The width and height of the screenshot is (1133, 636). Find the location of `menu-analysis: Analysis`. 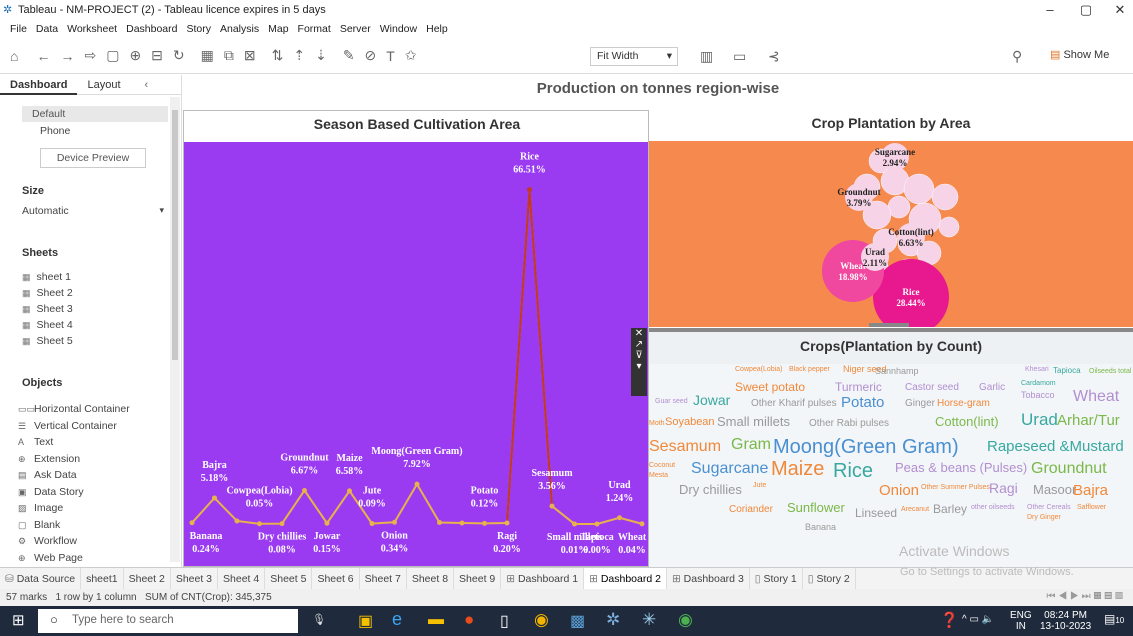

menu-analysis: Analysis is located at coordinates (239, 29).